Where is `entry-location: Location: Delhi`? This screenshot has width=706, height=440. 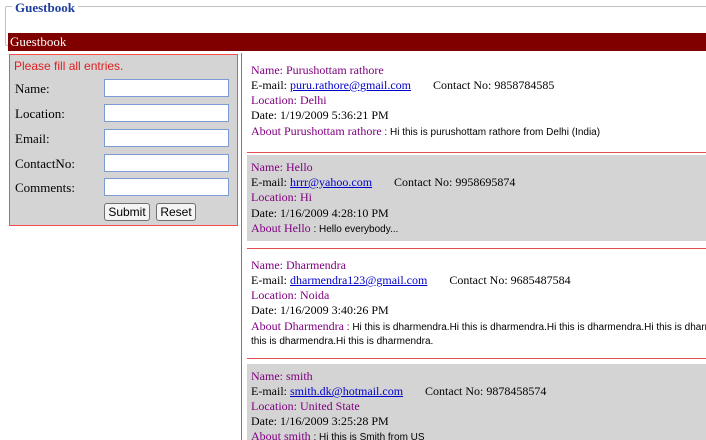 entry-location: Location: Delhi is located at coordinates (289, 100).